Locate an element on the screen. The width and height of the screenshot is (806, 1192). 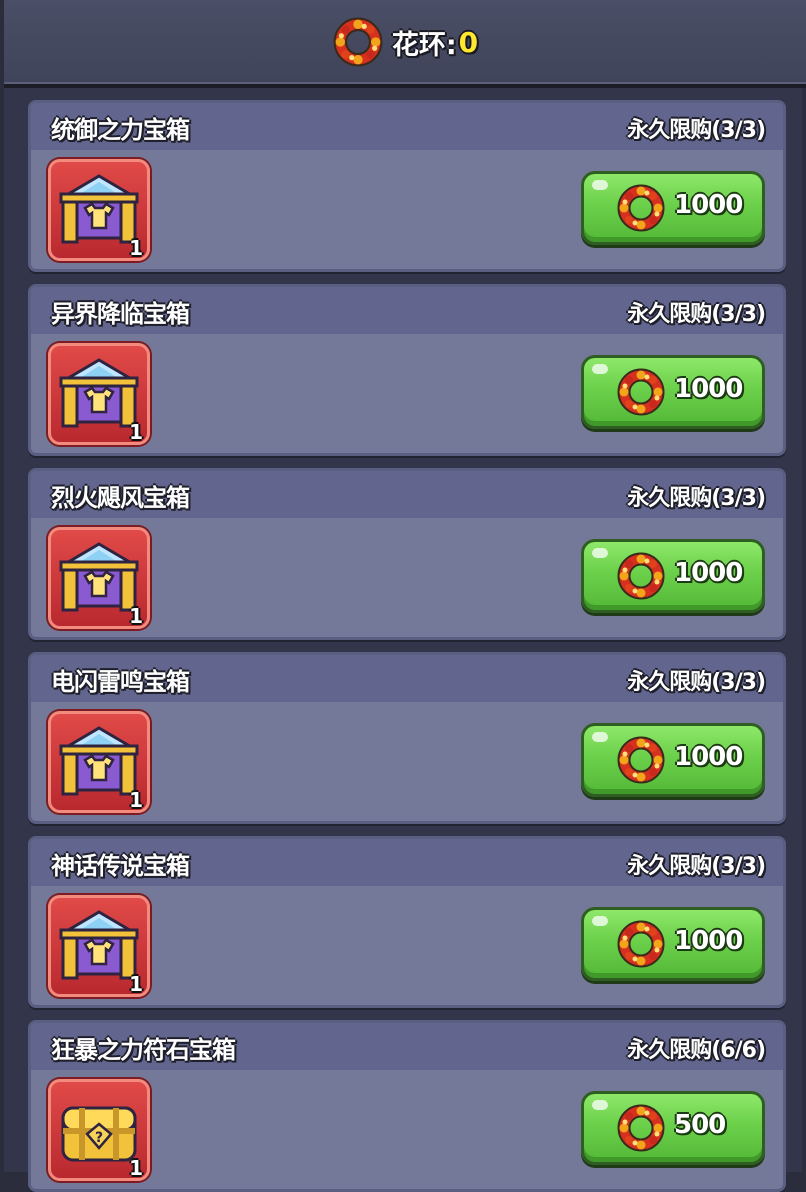
card-header: 统御之力宝箱 永久限购(3/3) is located at coordinates (407, 126).